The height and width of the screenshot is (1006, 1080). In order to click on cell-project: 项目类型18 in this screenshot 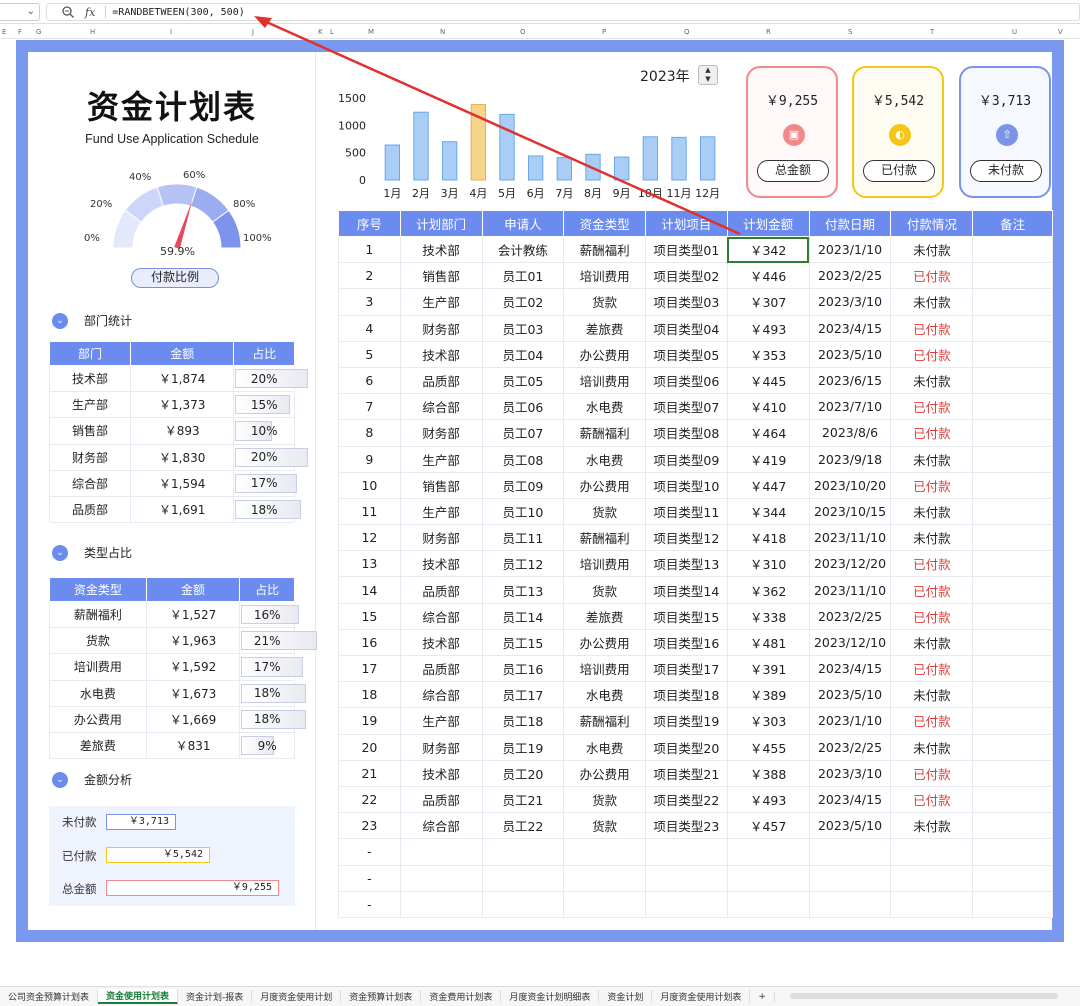, I will do `click(686, 695)`.